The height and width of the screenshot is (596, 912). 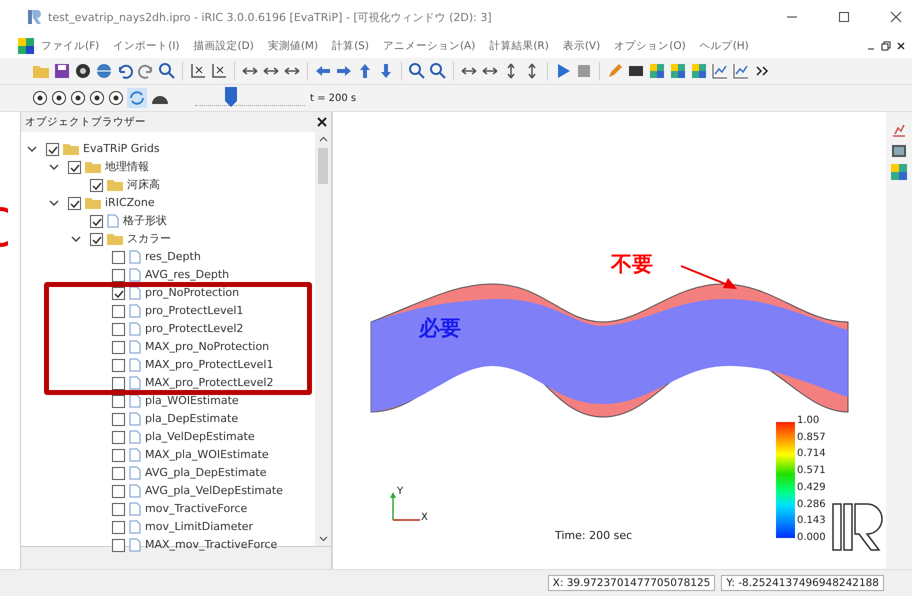 What do you see at coordinates (207, 455) in the screenshot?
I see `tree-item: MAX_pla_WOIEstimate` at bounding box center [207, 455].